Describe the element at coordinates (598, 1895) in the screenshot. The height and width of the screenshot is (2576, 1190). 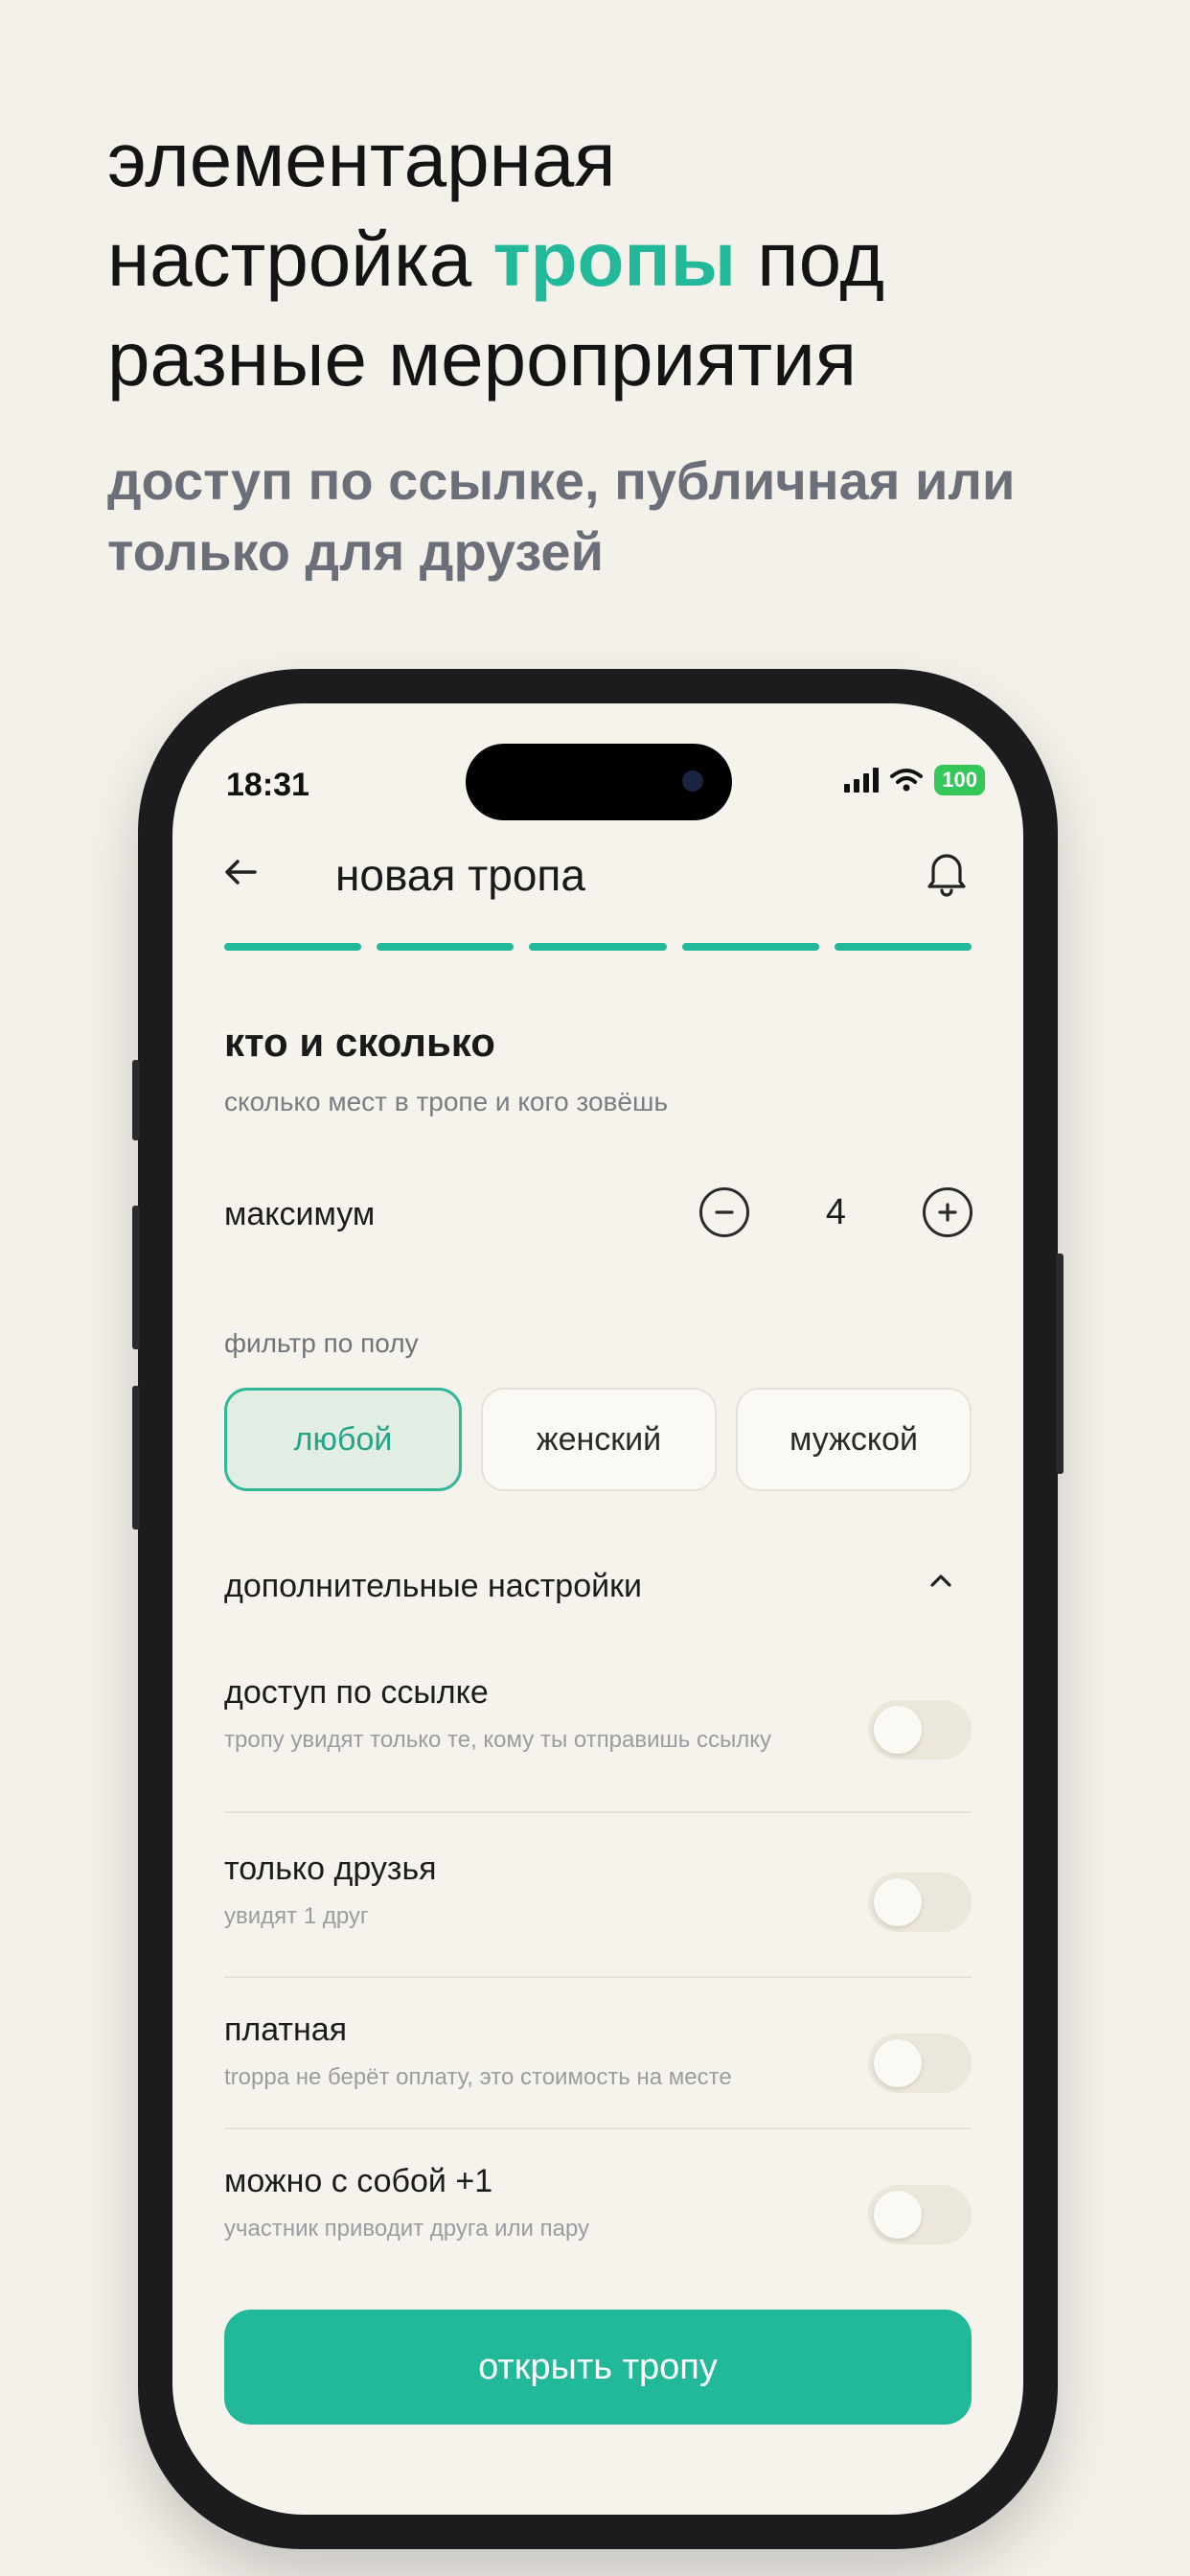
I see `setting-row-friends-only: только друзья увидят 1 друг` at that location.